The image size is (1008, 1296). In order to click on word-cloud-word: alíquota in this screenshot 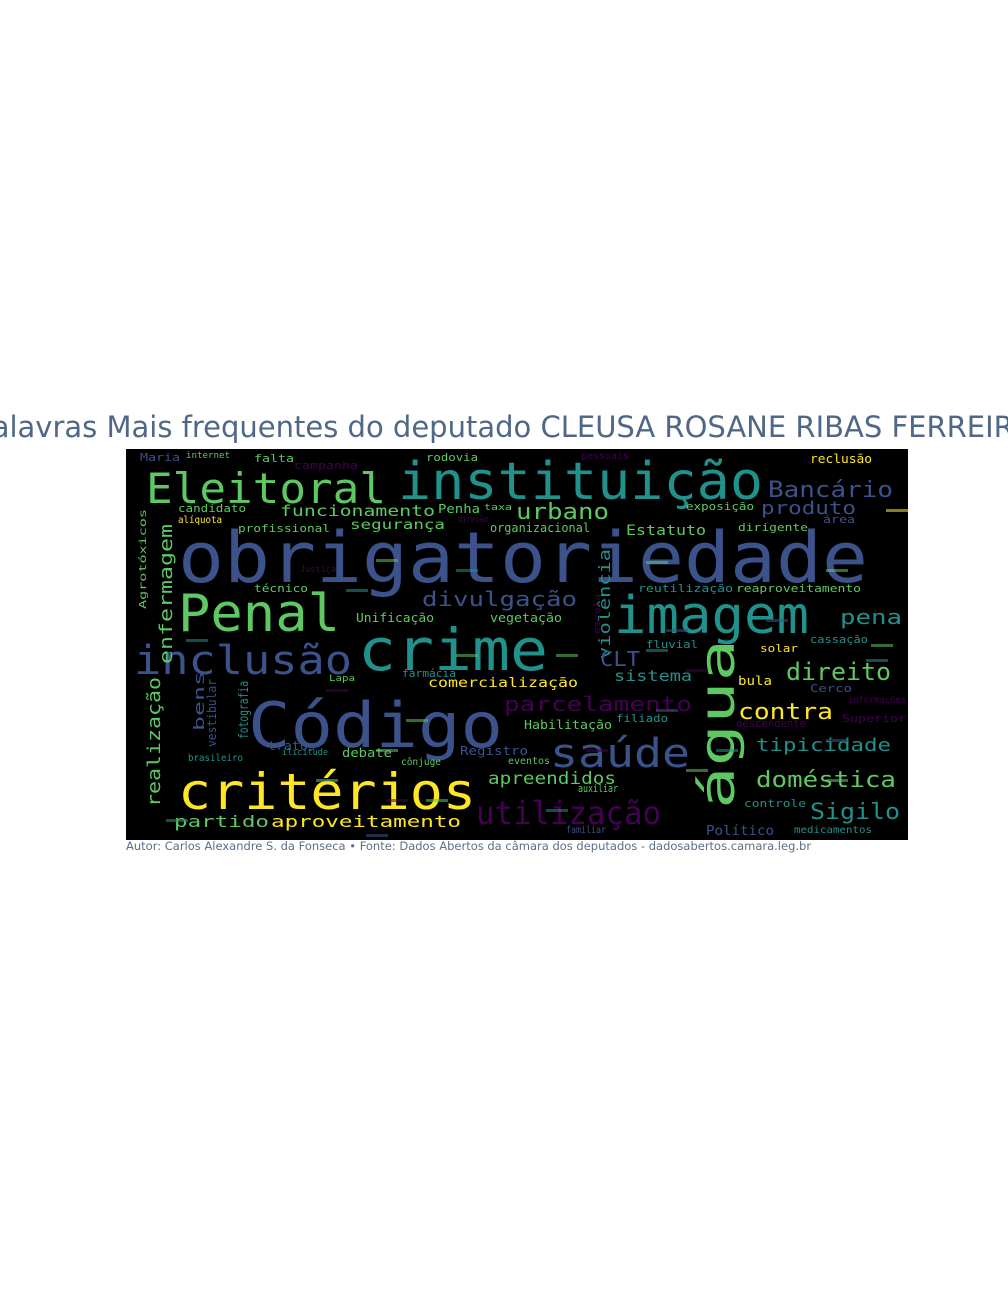, I will do `click(200, 520)`.